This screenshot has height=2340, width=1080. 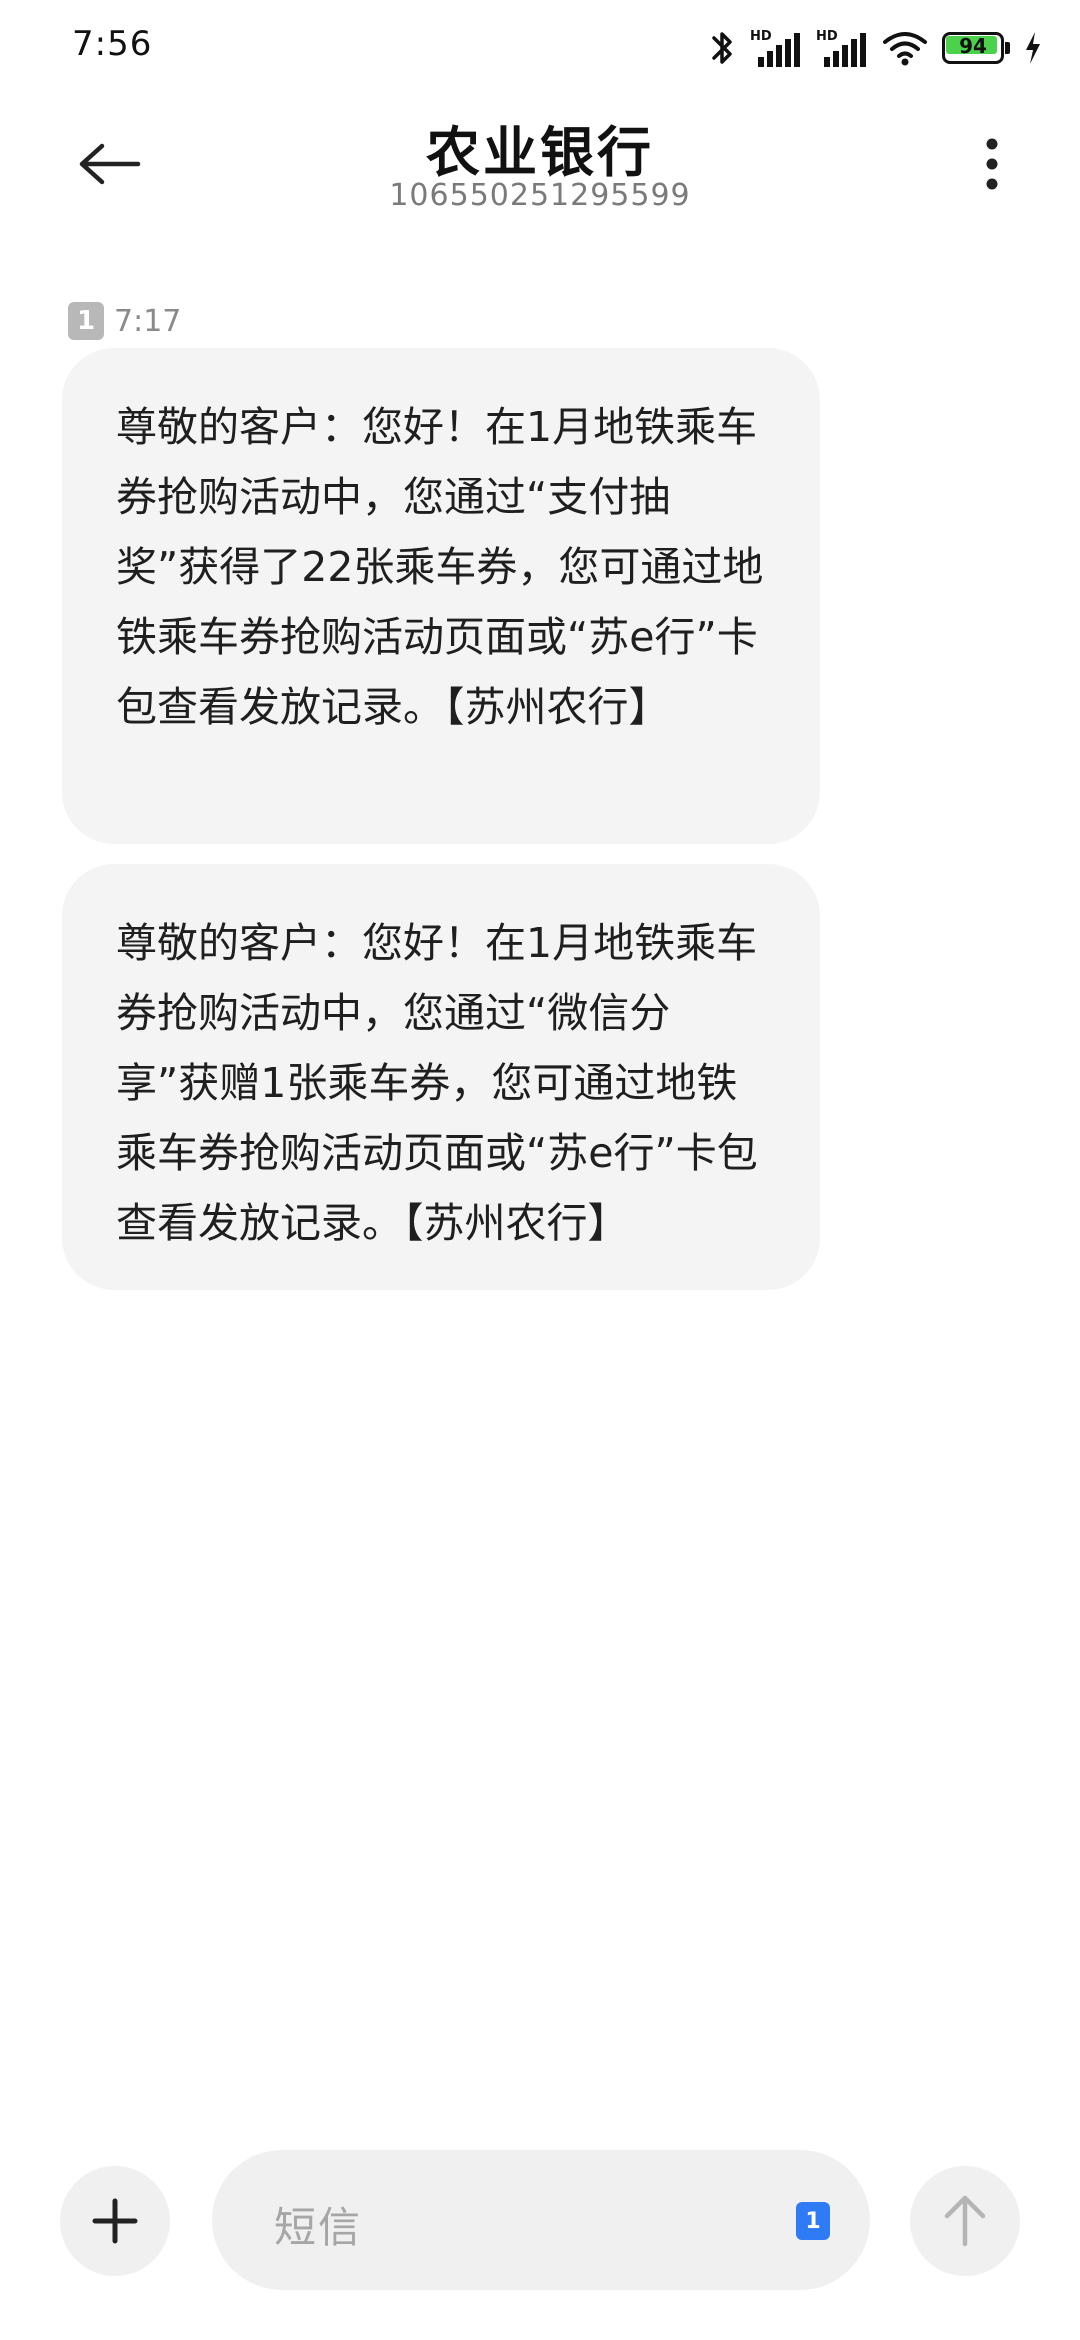 I want to click on sim-select-button: 1, so click(x=813, y=2221).